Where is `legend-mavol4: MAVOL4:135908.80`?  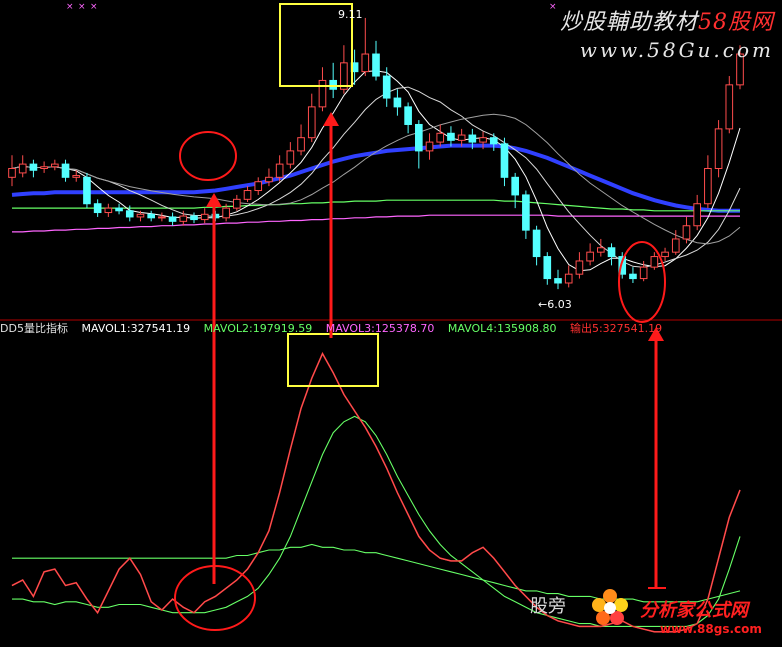
legend-mavol4: MAVOL4:135908.80 is located at coordinates (502, 328).